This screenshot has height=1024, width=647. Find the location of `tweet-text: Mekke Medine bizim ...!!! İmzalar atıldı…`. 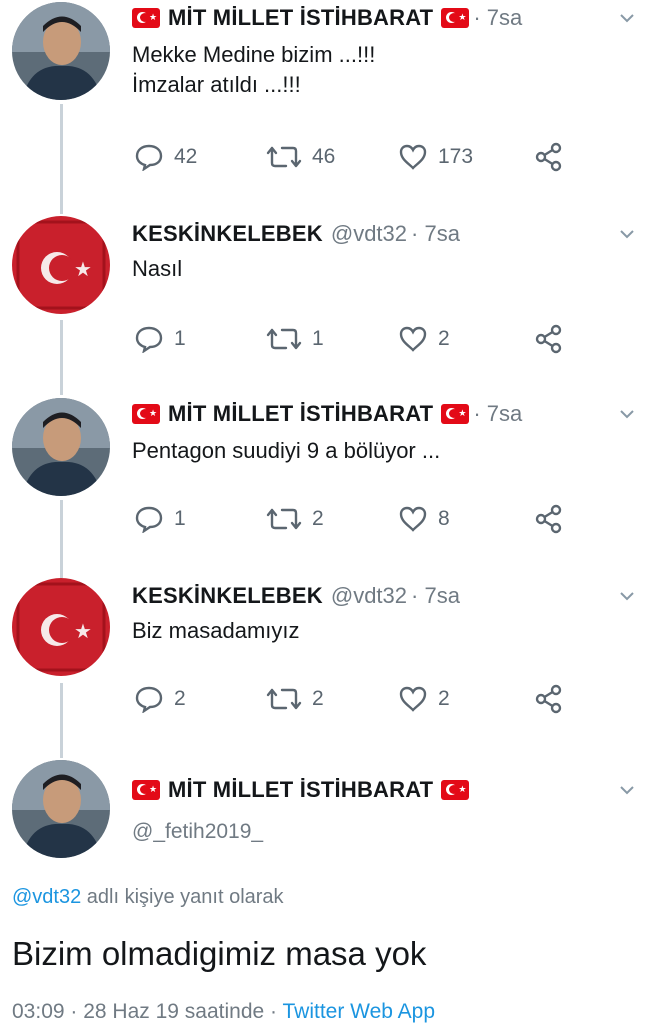

tweet-text: Mekke Medine bizim ...!!! İmzalar atıldı… is located at coordinates (374, 70).